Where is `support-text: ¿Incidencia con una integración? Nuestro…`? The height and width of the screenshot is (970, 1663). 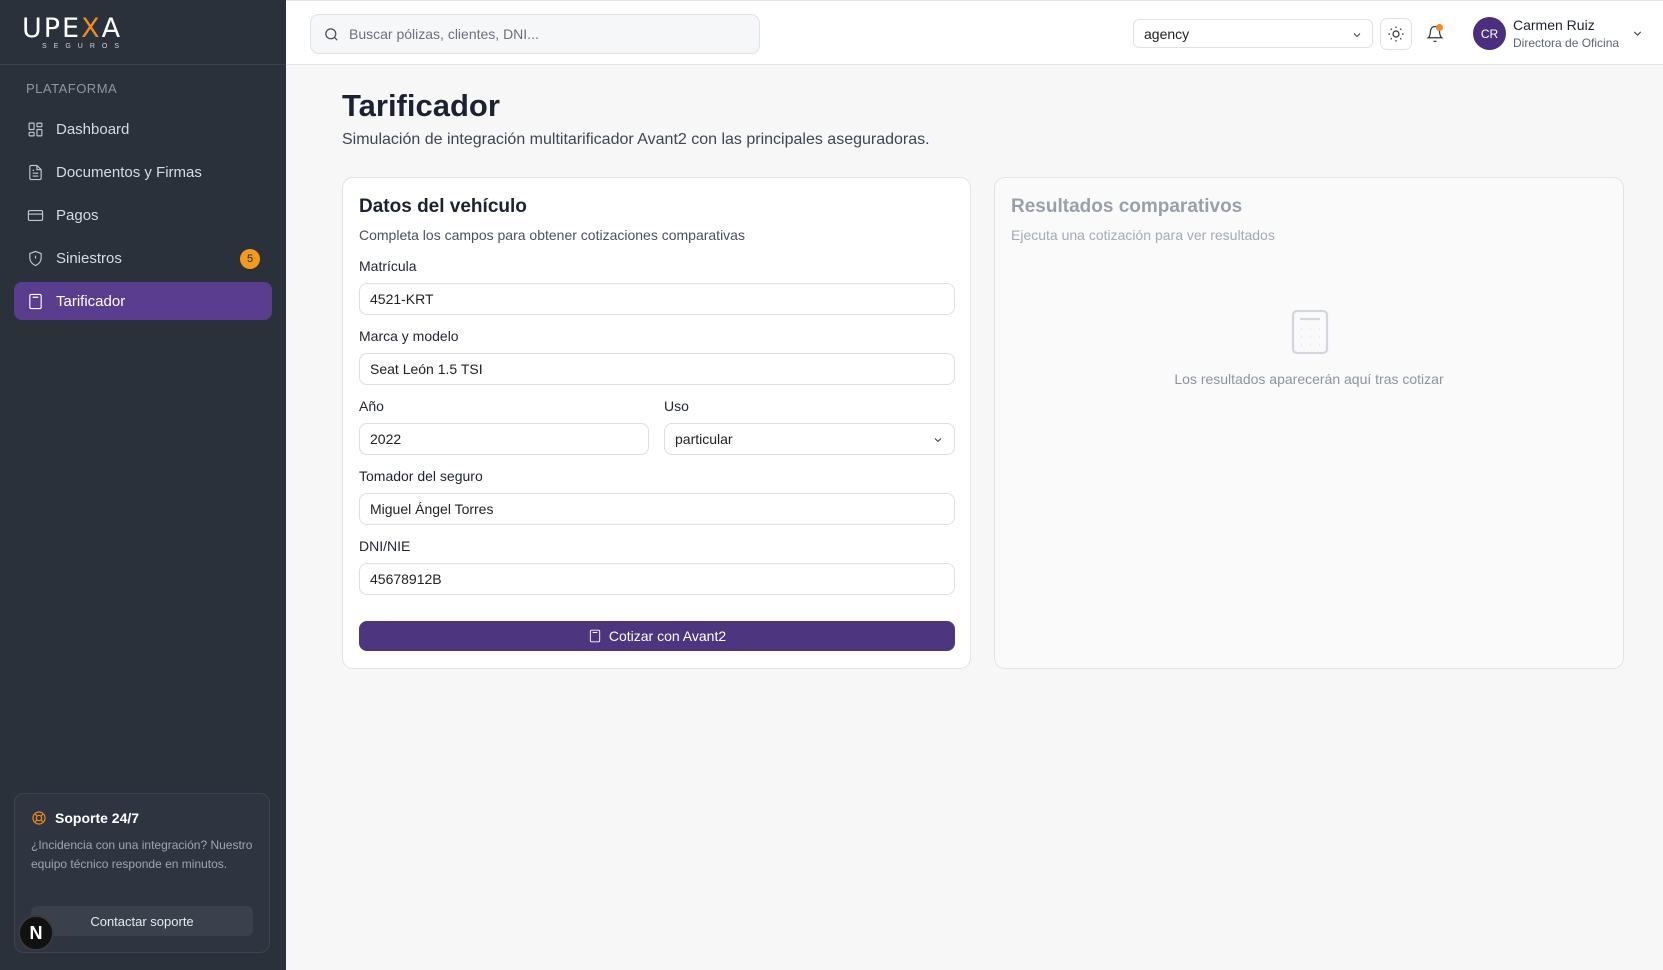 support-text: ¿Incidencia con una integración? Nuestro… is located at coordinates (142, 854).